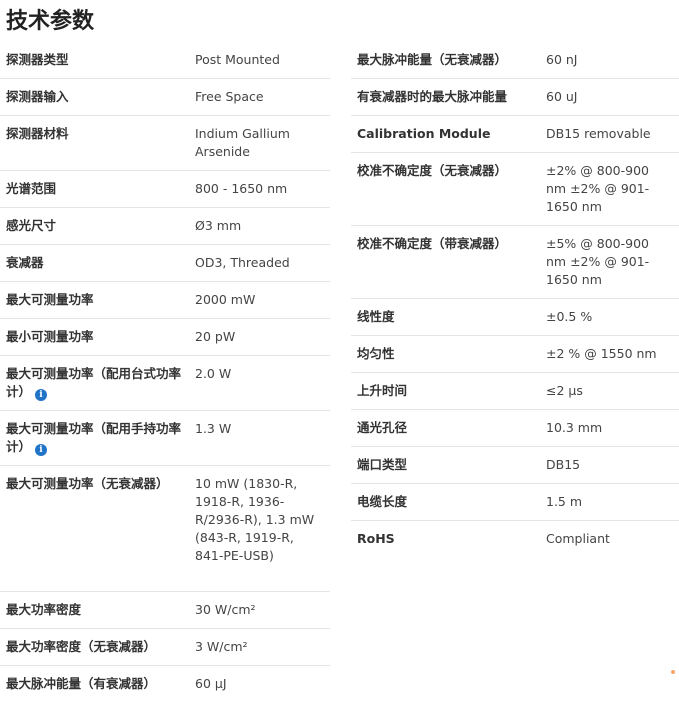 This screenshot has height=702, width=679. I want to click on spec-value: Ø3 mm, so click(259, 226).